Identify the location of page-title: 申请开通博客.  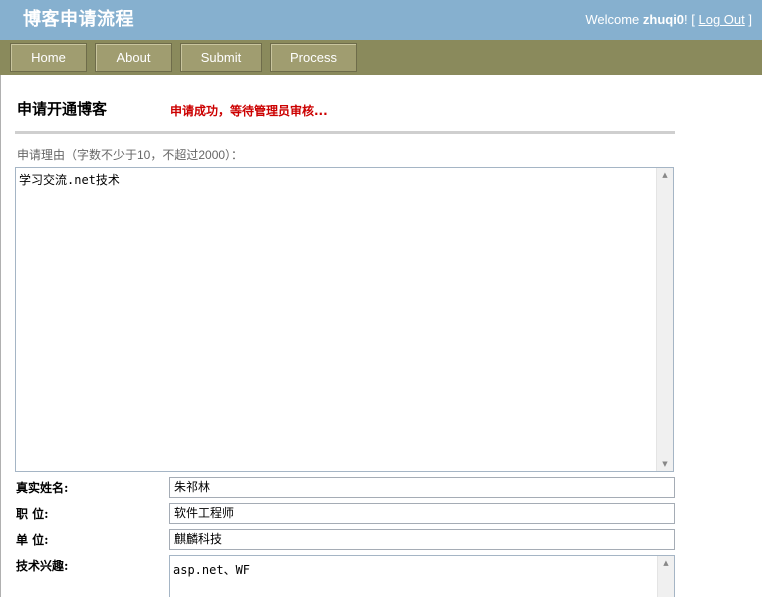
(62, 109).